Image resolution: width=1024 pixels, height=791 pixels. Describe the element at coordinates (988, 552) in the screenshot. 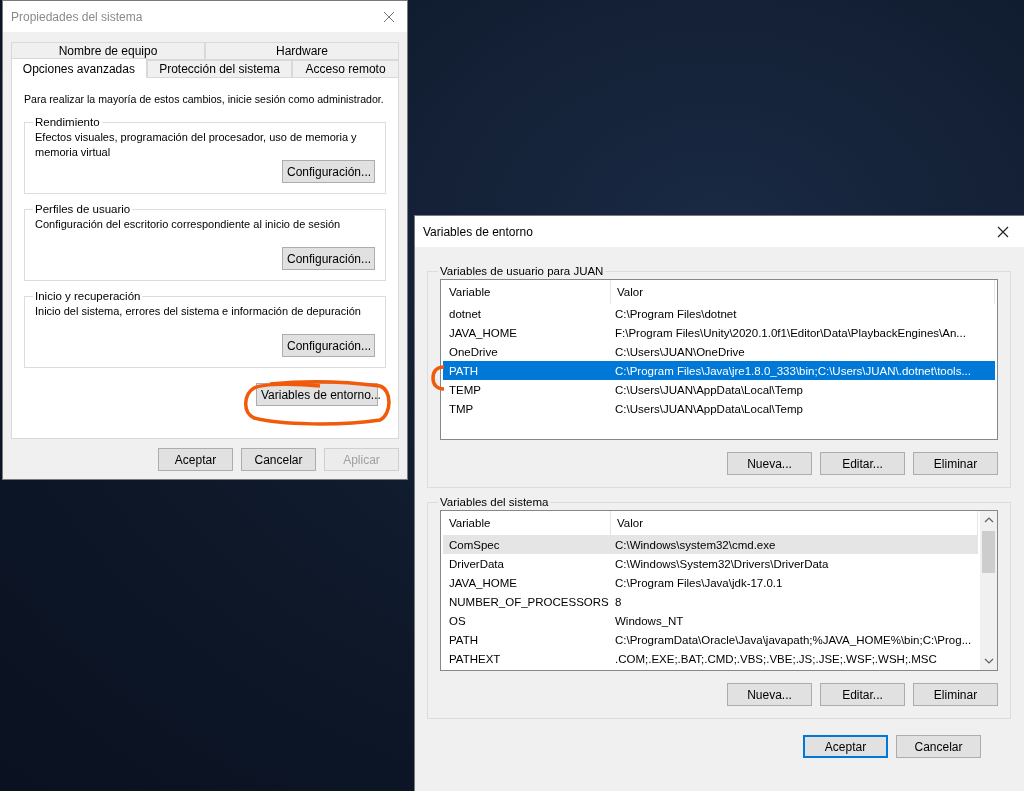

I see `scroll-thumb` at that location.